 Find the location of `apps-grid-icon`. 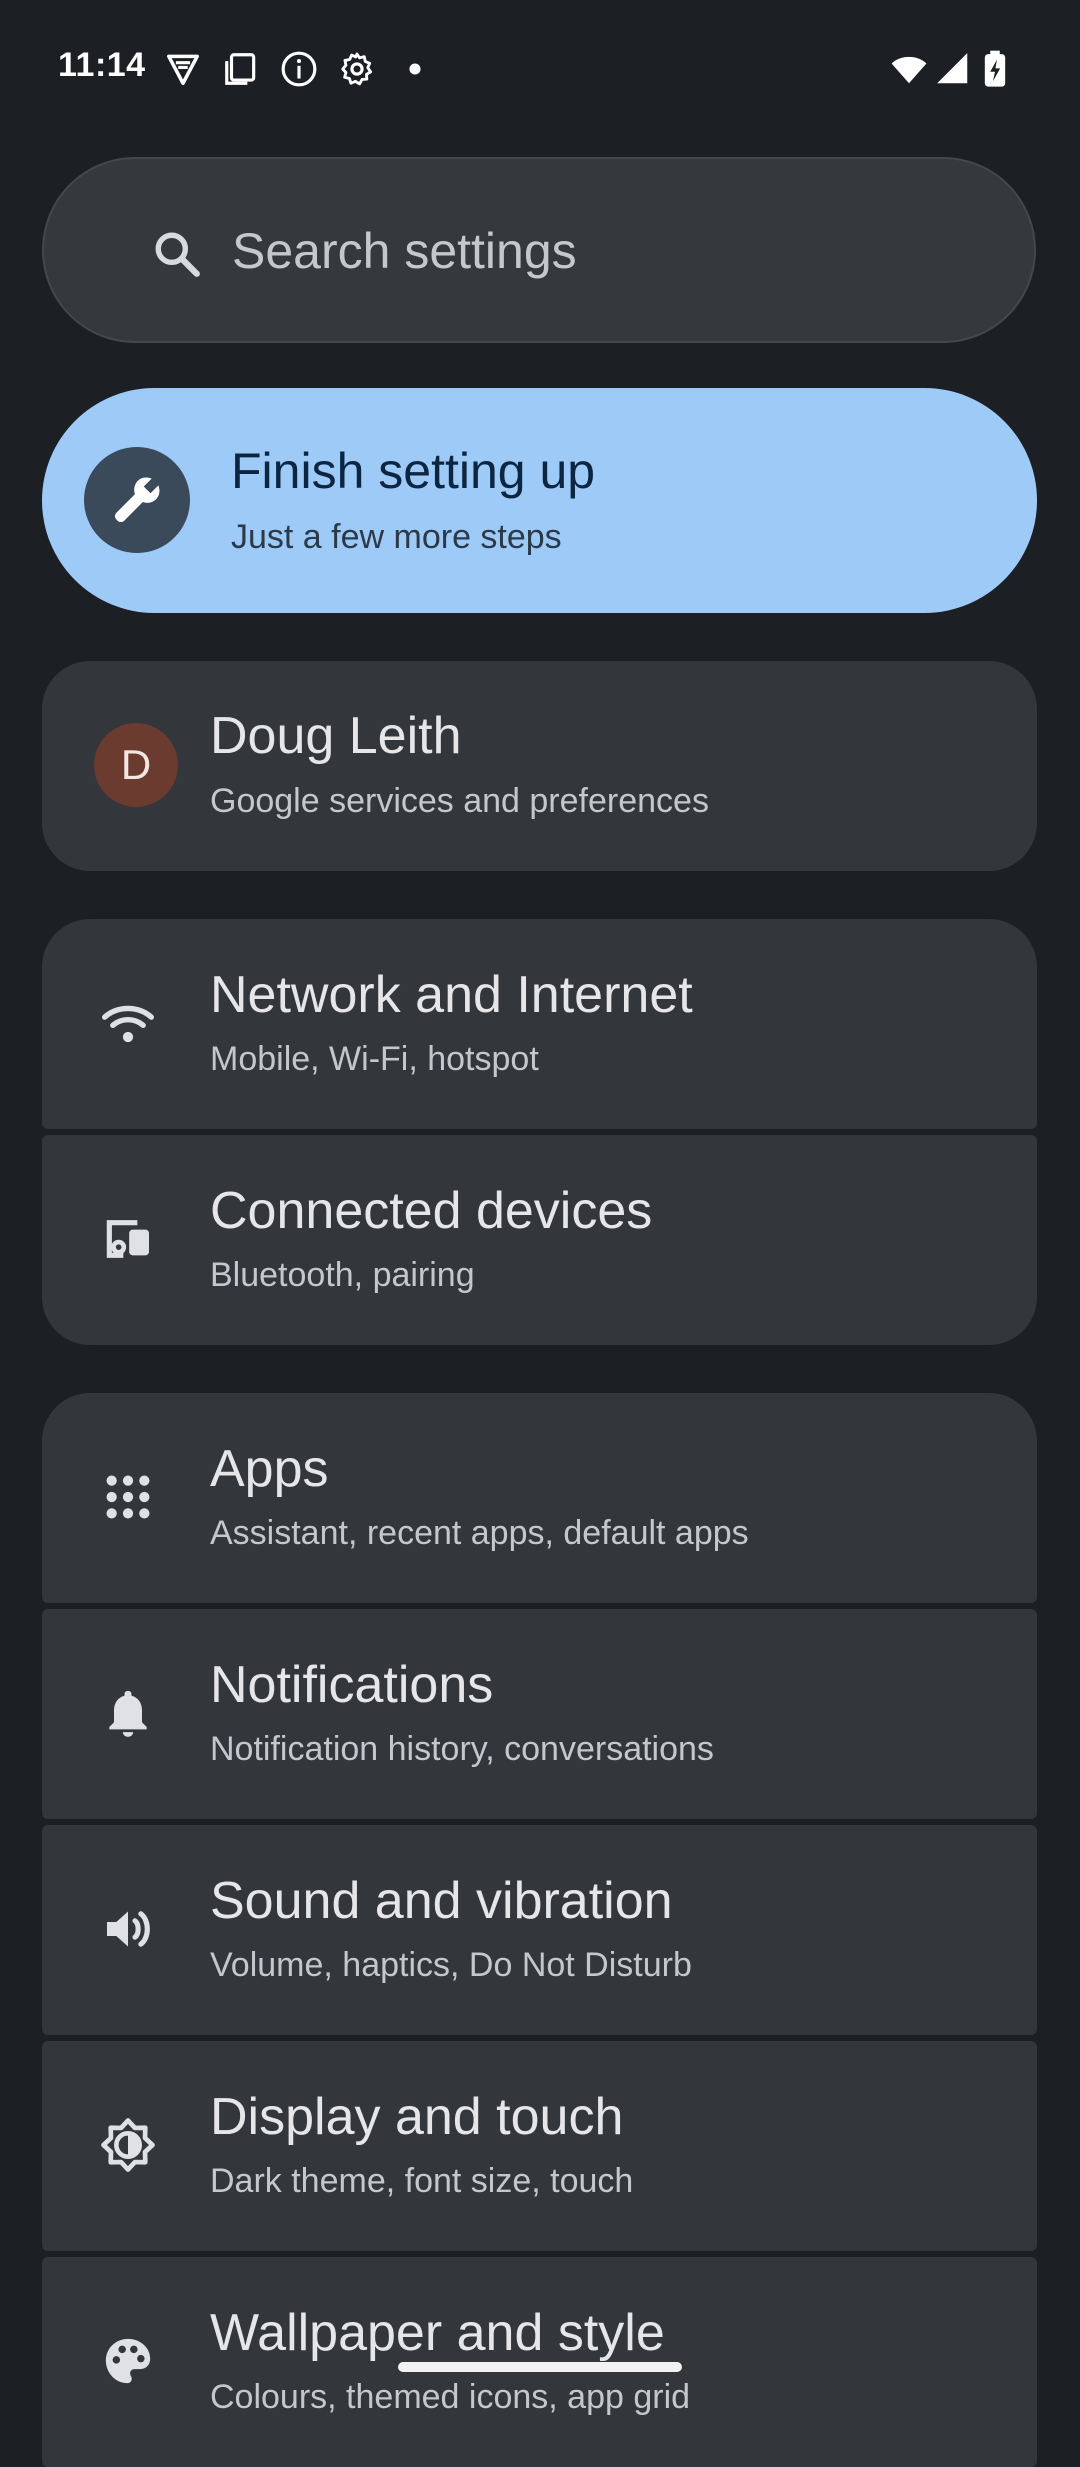

apps-grid-icon is located at coordinates (128, 1497).